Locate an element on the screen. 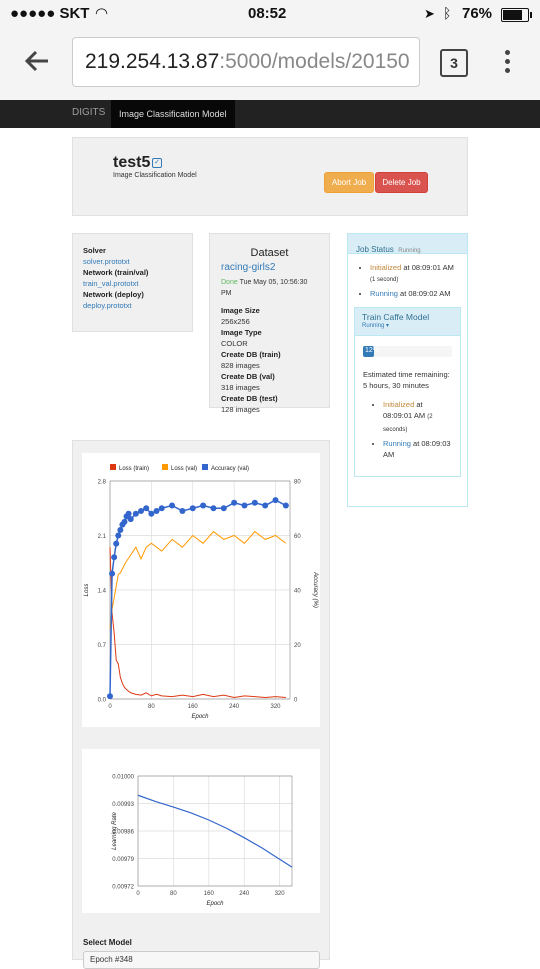 The height and width of the screenshot is (969, 540). event-duration: (1 second) is located at coordinates (384, 280).